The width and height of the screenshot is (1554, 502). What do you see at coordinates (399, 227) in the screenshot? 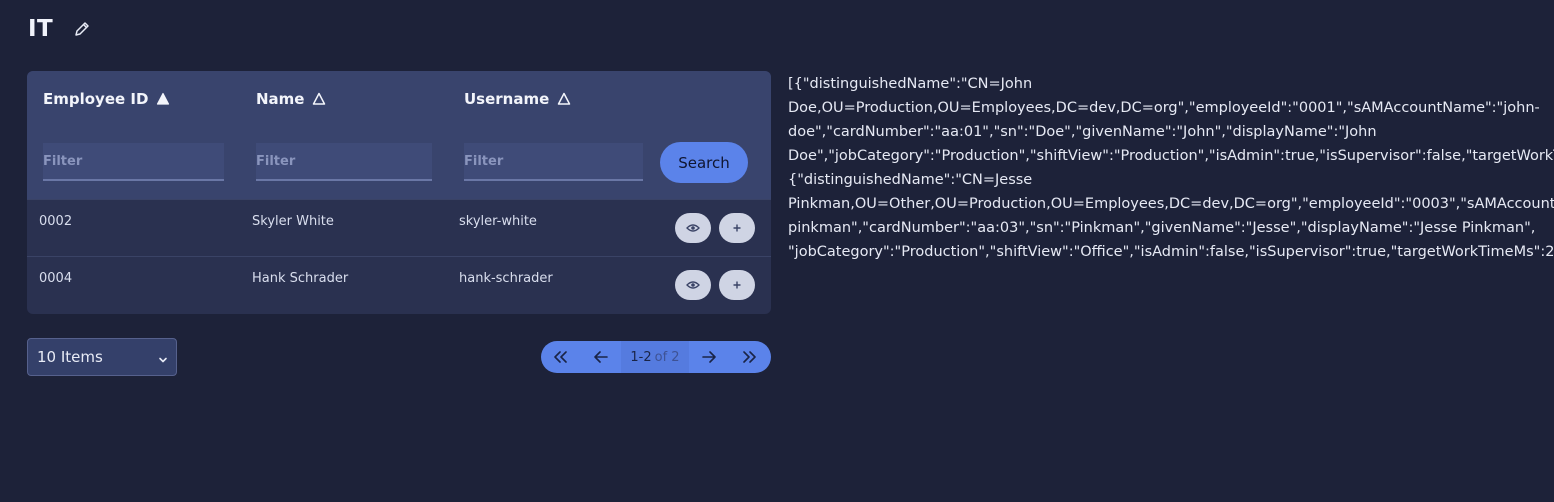
I see `table-row: 0002 Skyler White skyler-white` at bounding box center [399, 227].